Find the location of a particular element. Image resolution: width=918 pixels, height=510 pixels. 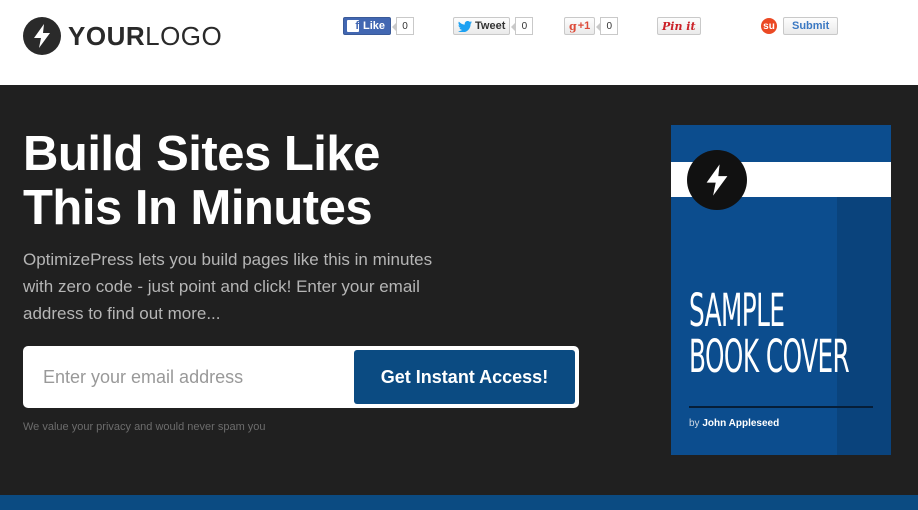

hero-headline: Build Sites Like This In Minutes is located at coordinates (238, 181).